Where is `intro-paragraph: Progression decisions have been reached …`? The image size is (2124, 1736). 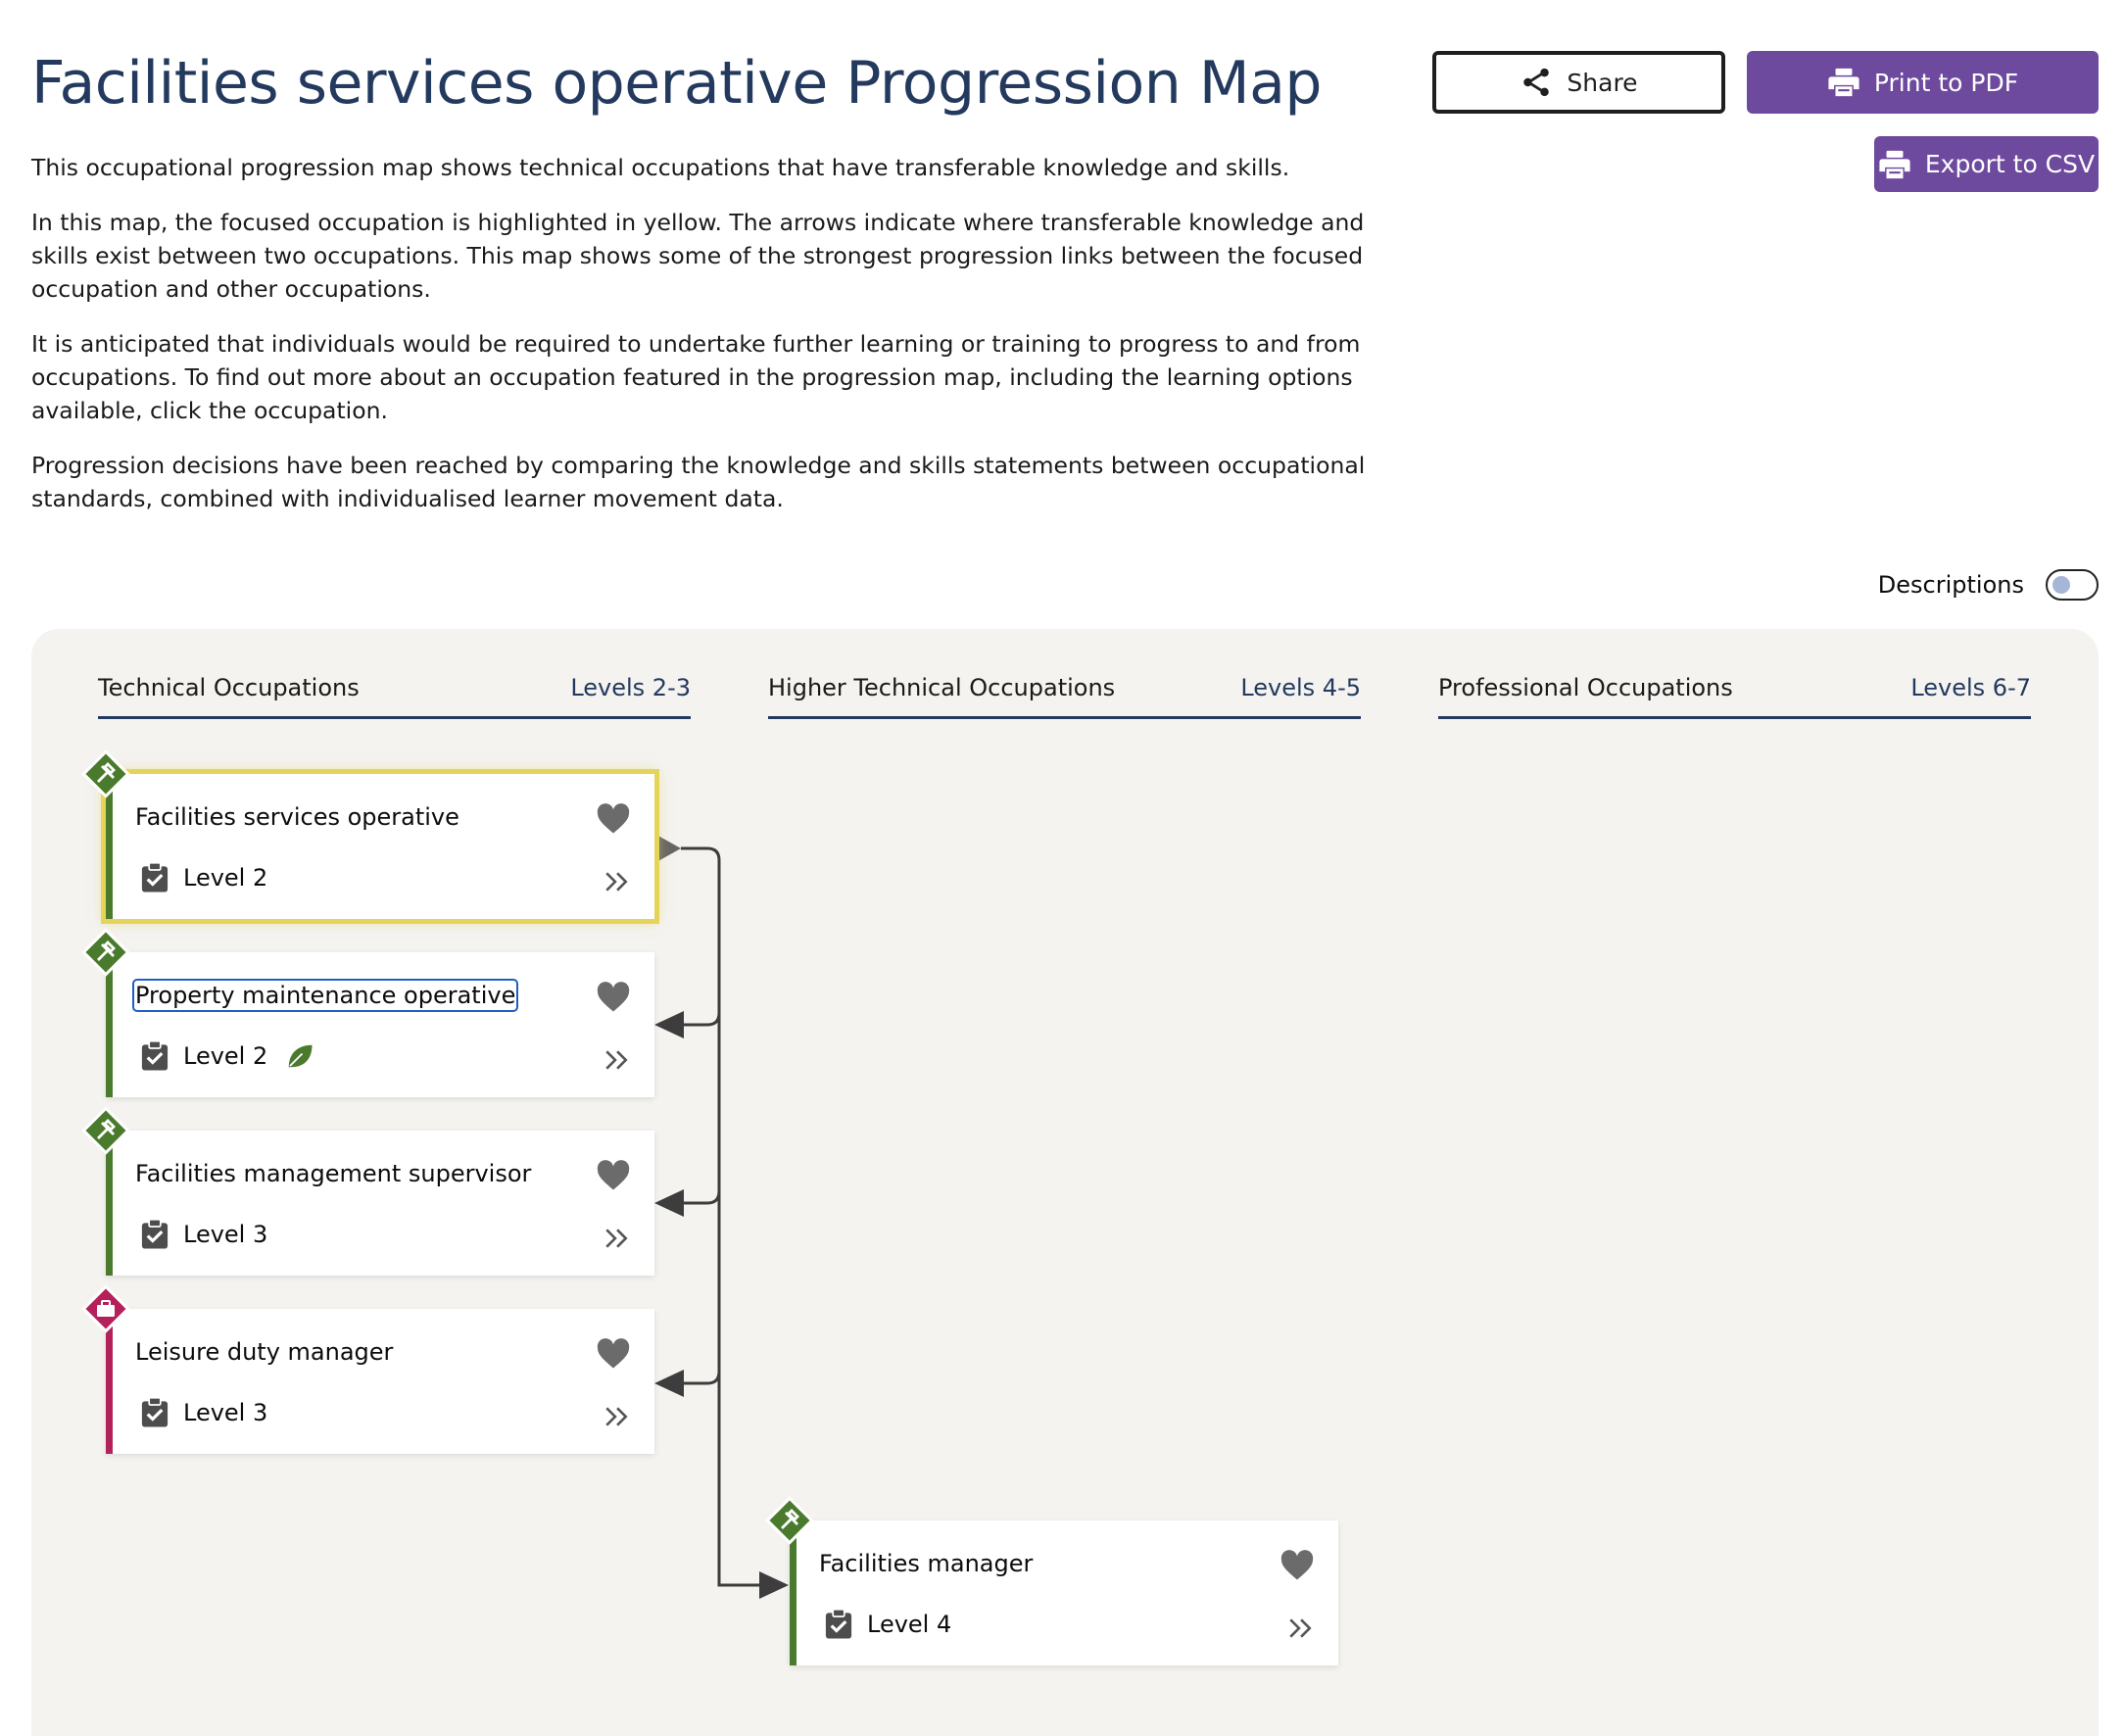 intro-paragraph: Progression decisions have been reached … is located at coordinates (698, 482).